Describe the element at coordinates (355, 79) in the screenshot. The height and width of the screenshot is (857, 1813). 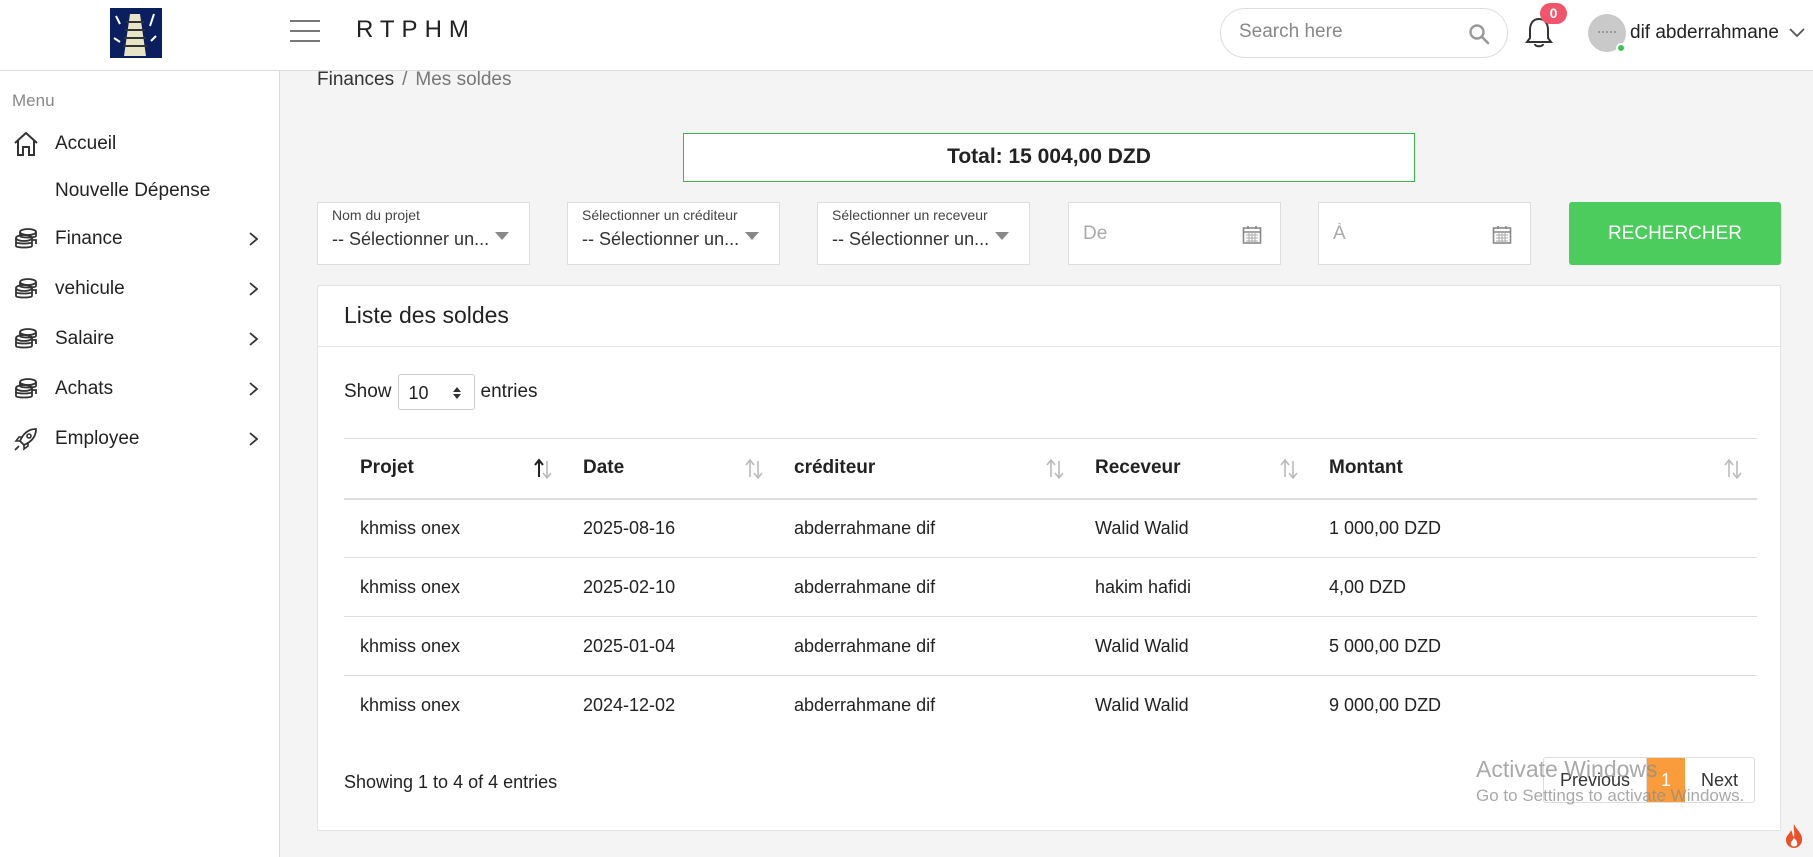
I see `breadcrumb-parent-link: Finances` at that location.